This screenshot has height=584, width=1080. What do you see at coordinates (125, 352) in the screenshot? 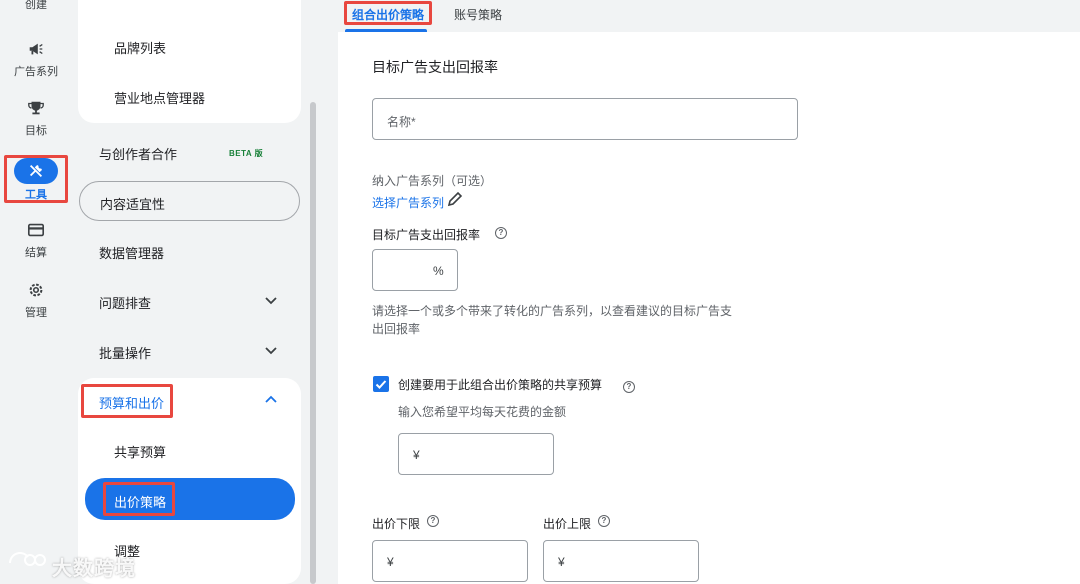
I see `nav-bulk-actions: 批量操作` at bounding box center [125, 352].